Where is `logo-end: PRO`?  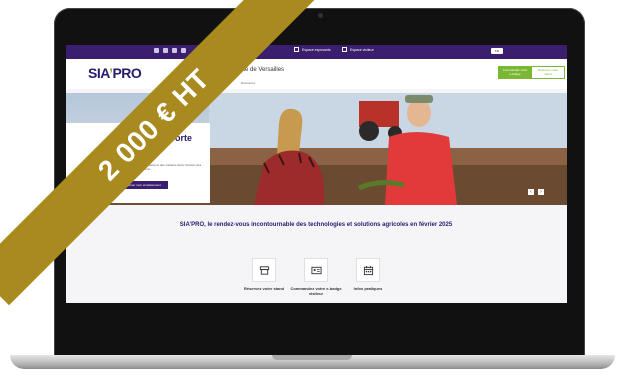
logo-end: PRO is located at coordinates (127, 73).